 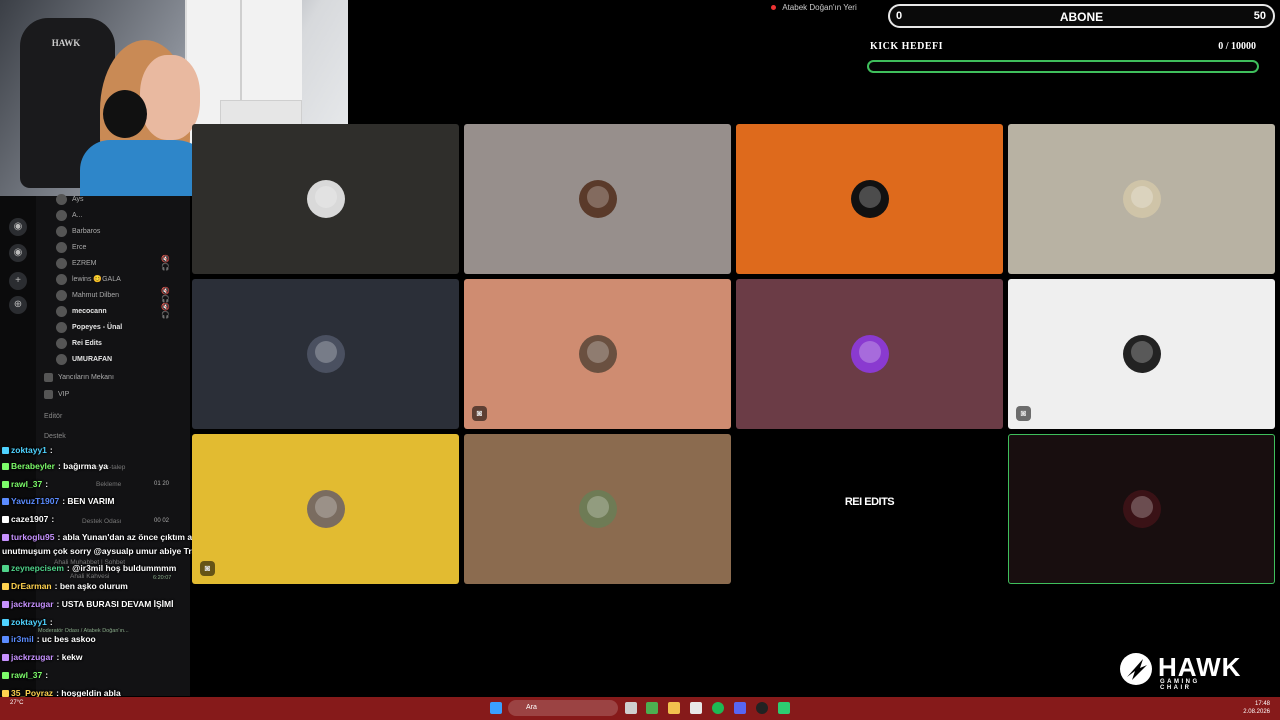 I want to click on chat-username: zoktayy1, so click(x=29, y=450).